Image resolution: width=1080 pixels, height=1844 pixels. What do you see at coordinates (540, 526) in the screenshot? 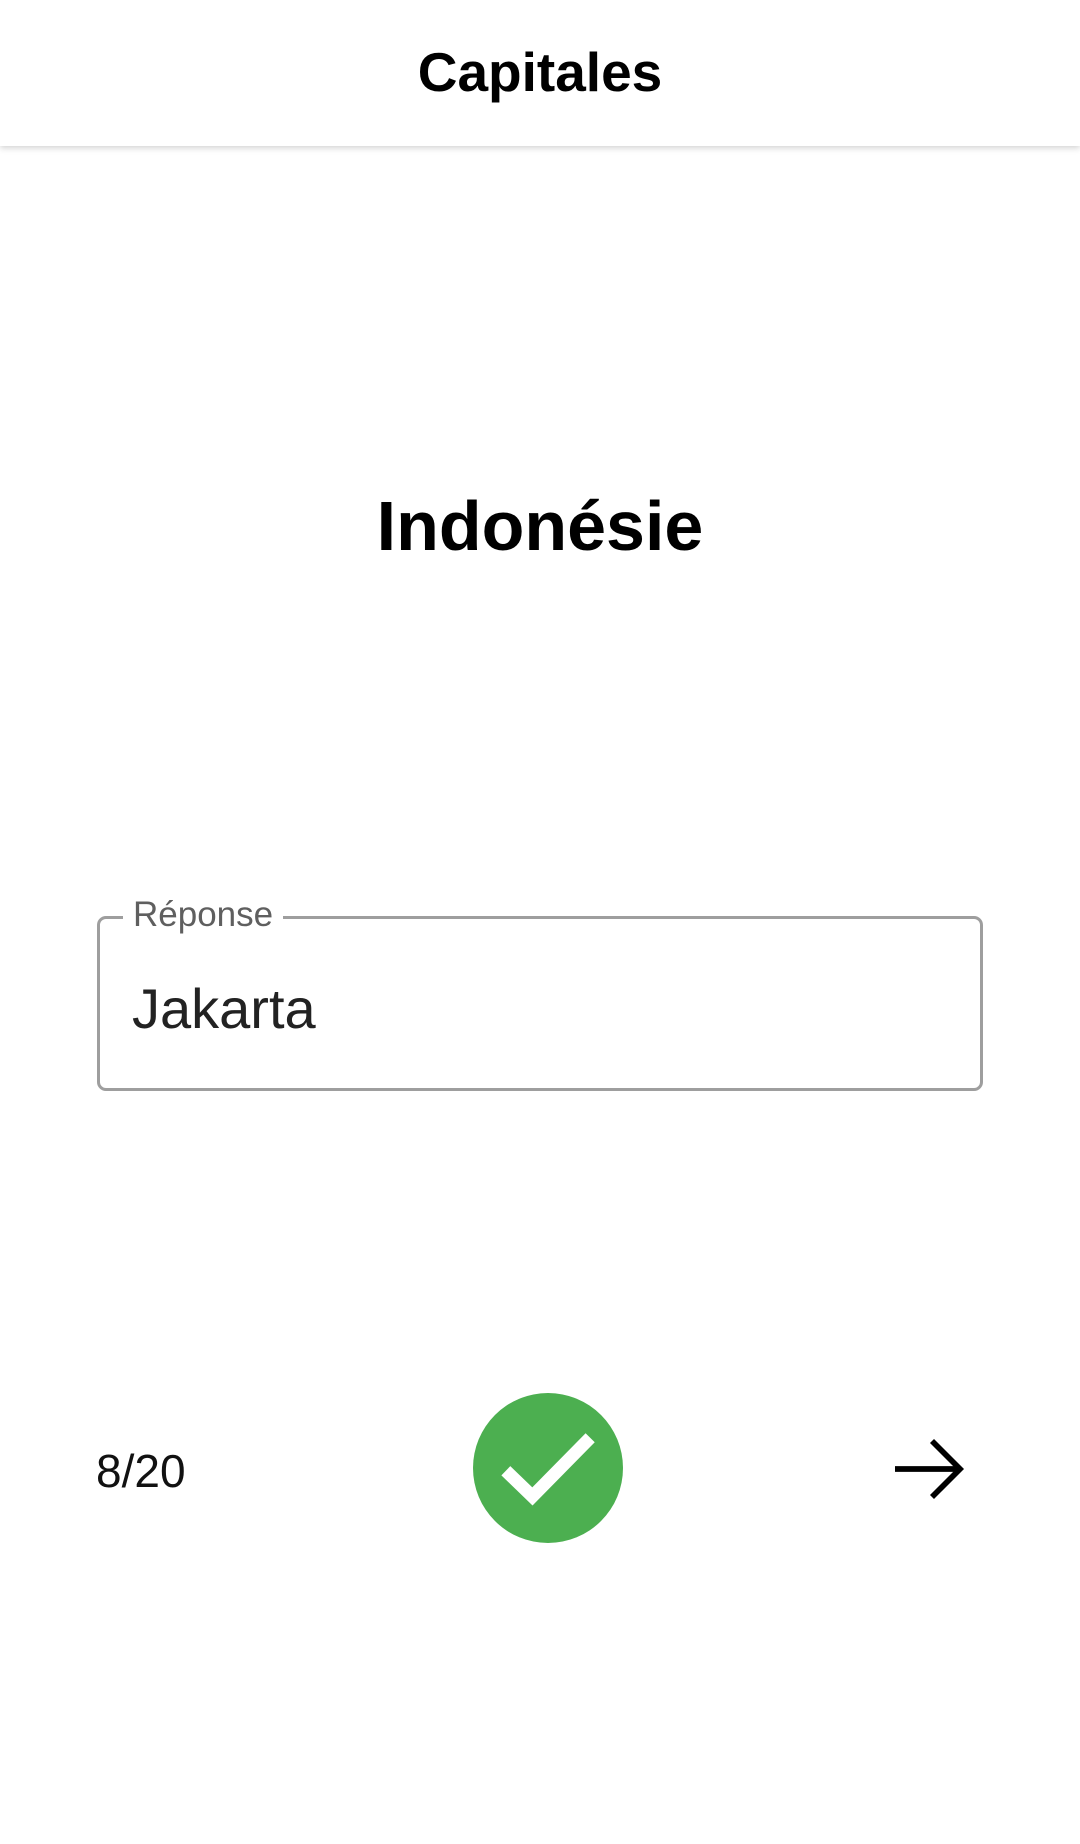
I see `country-question: Indonésie` at bounding box center [540, 526].